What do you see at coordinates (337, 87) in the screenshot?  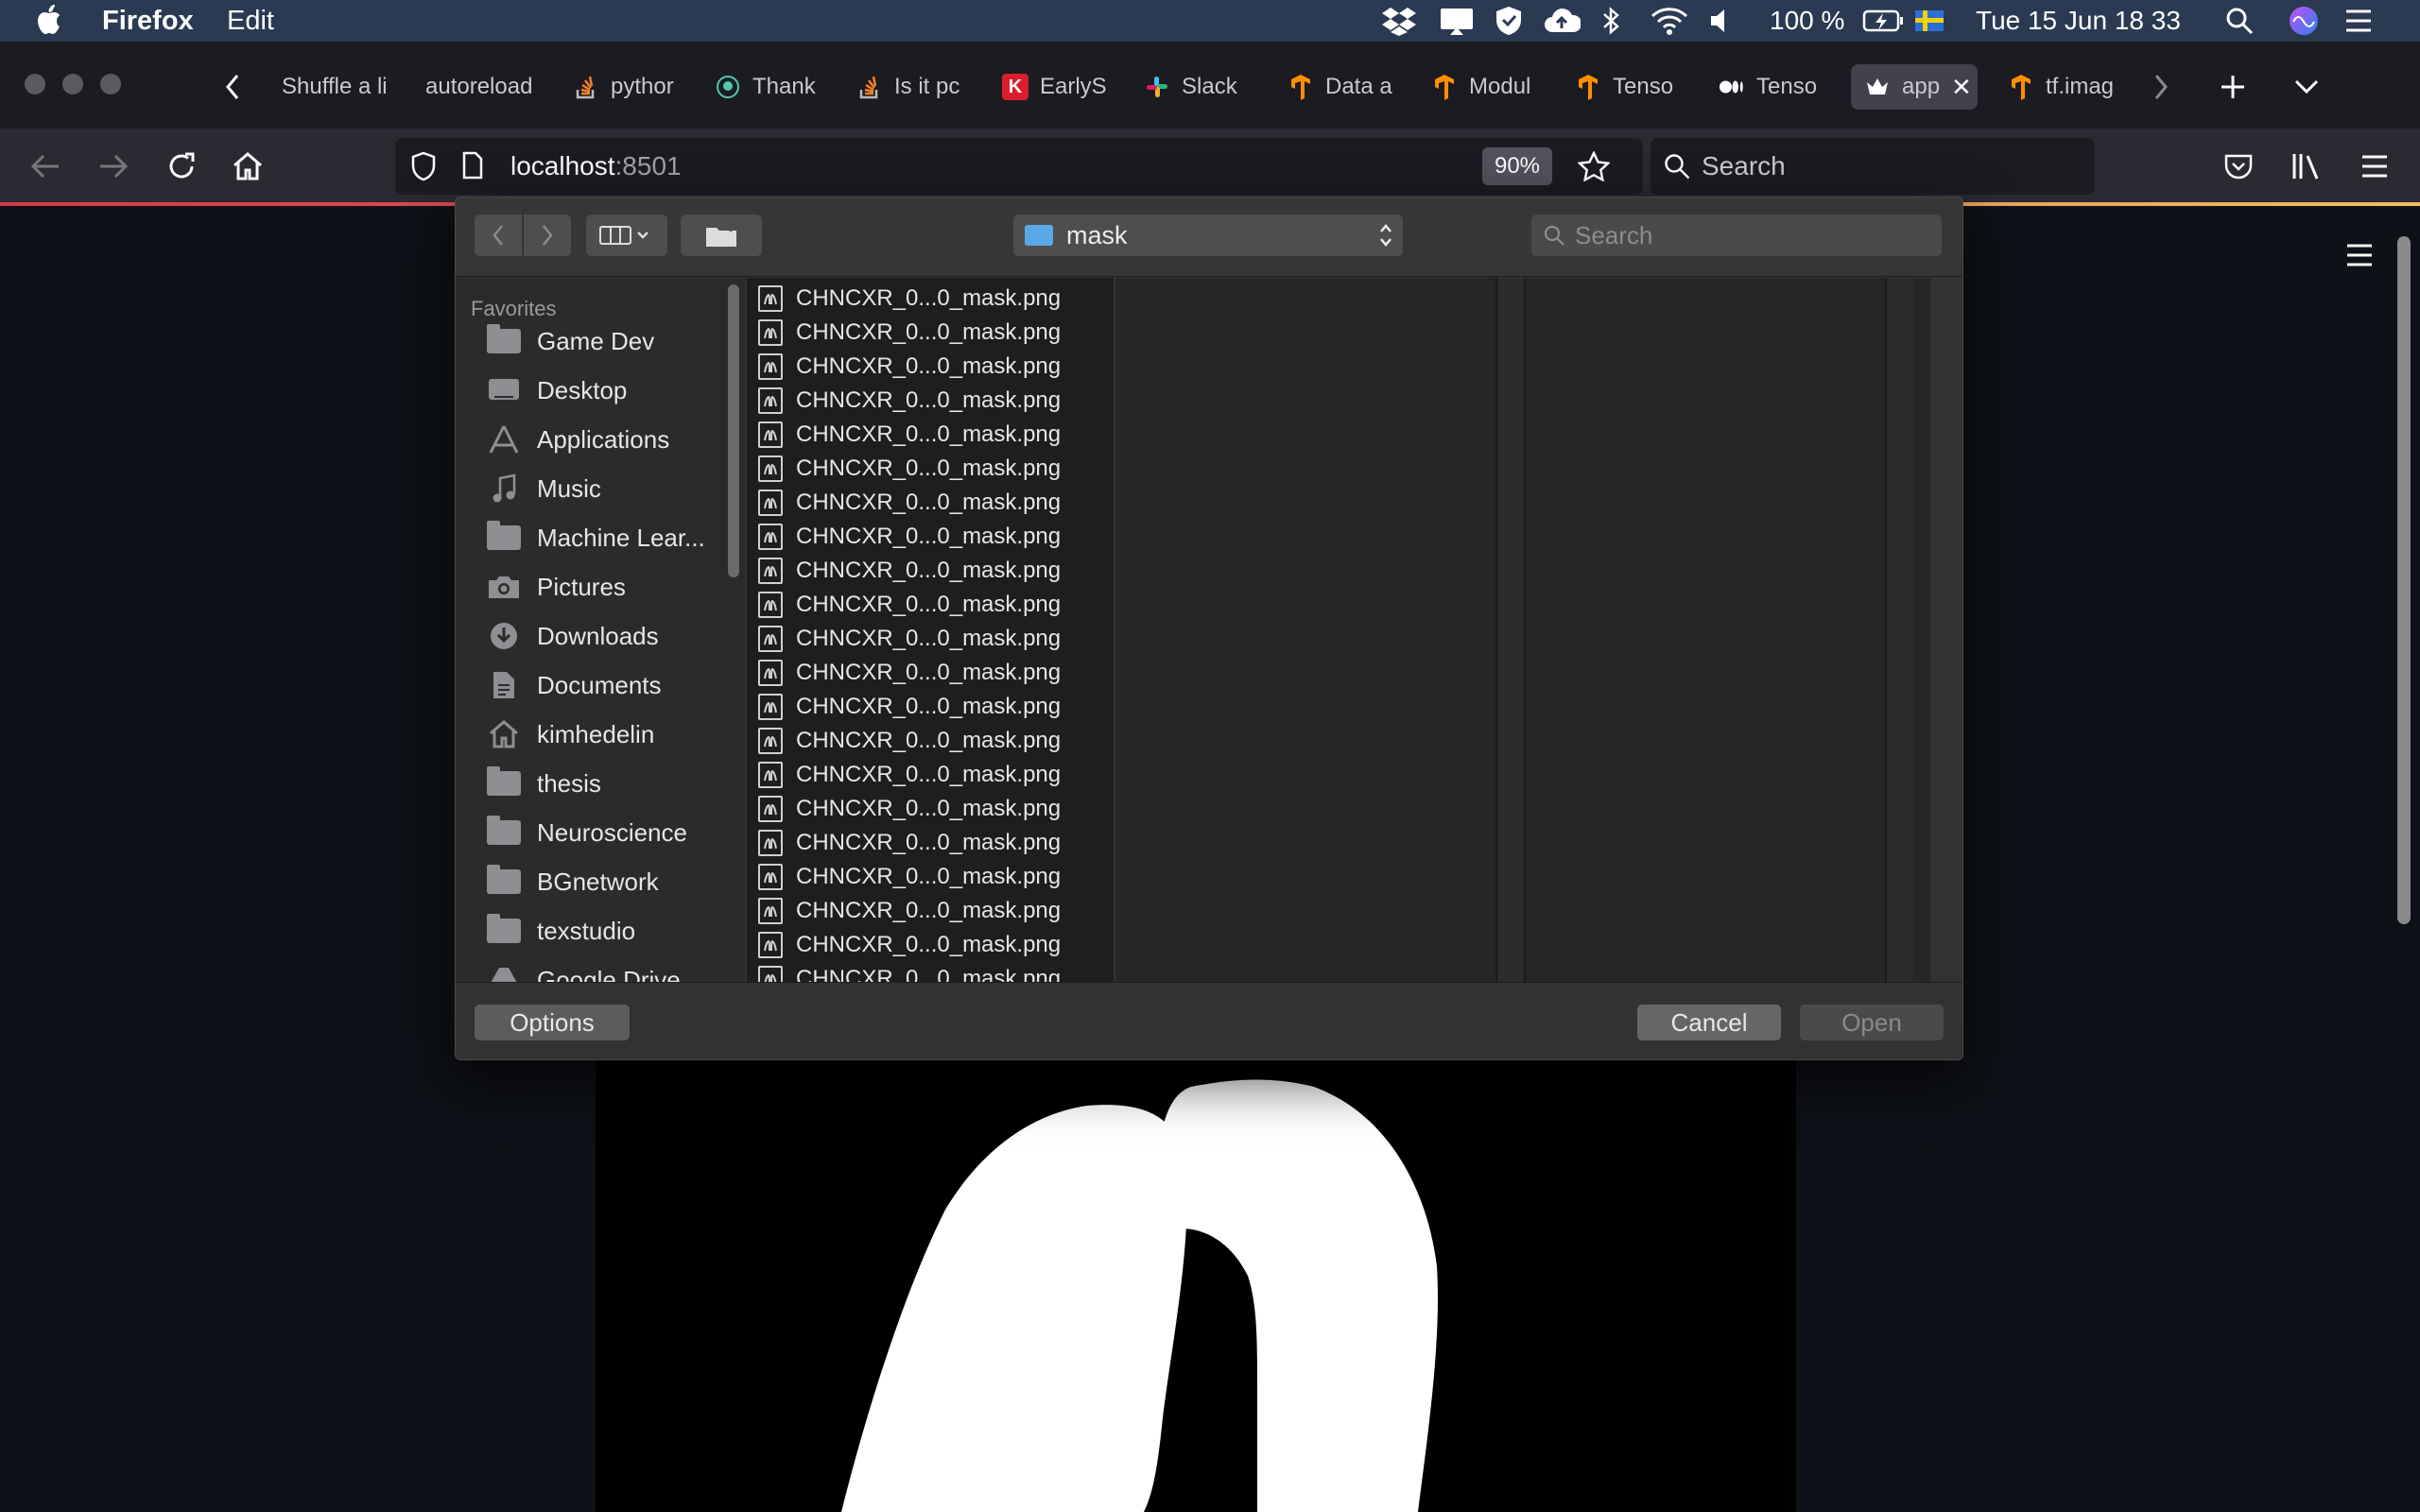 I see `tab-0: Shuffle a li` at bounding box center [337, 87].